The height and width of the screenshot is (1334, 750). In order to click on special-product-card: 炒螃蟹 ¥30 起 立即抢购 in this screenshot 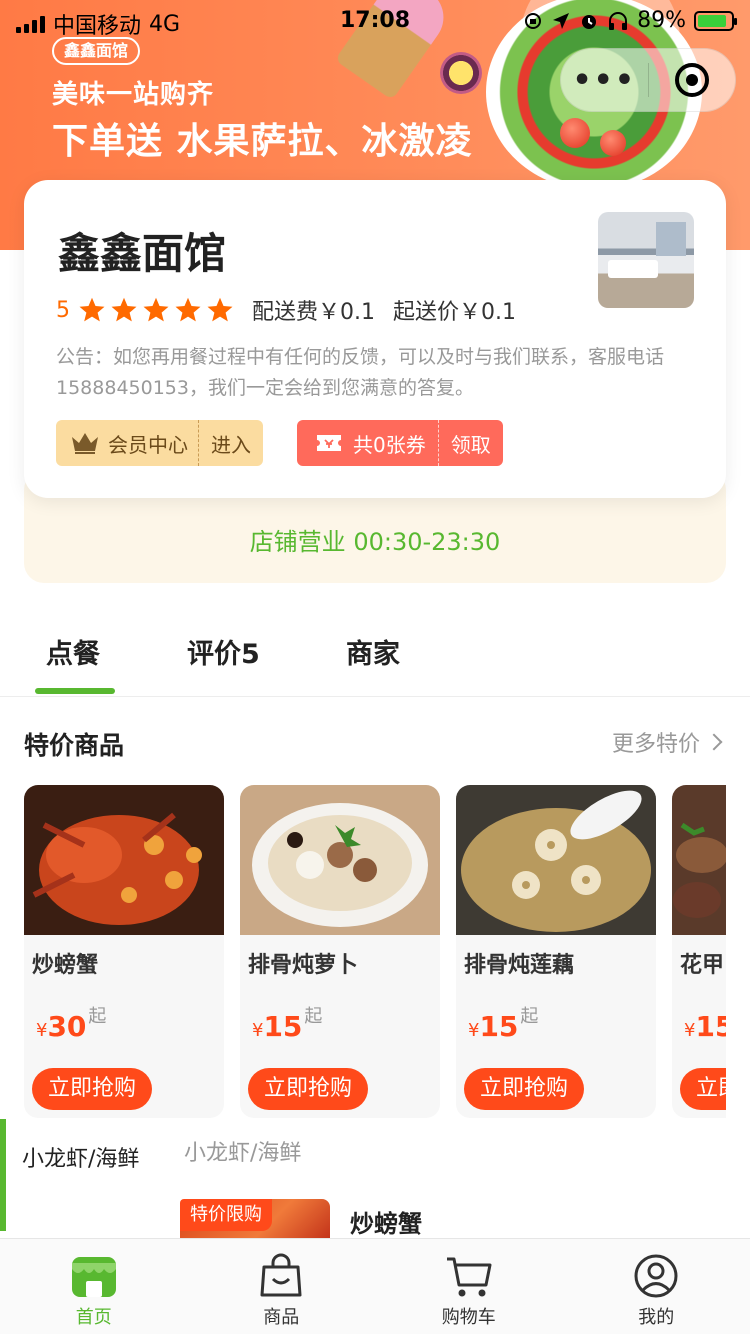, I will do `click(124, 951)`.